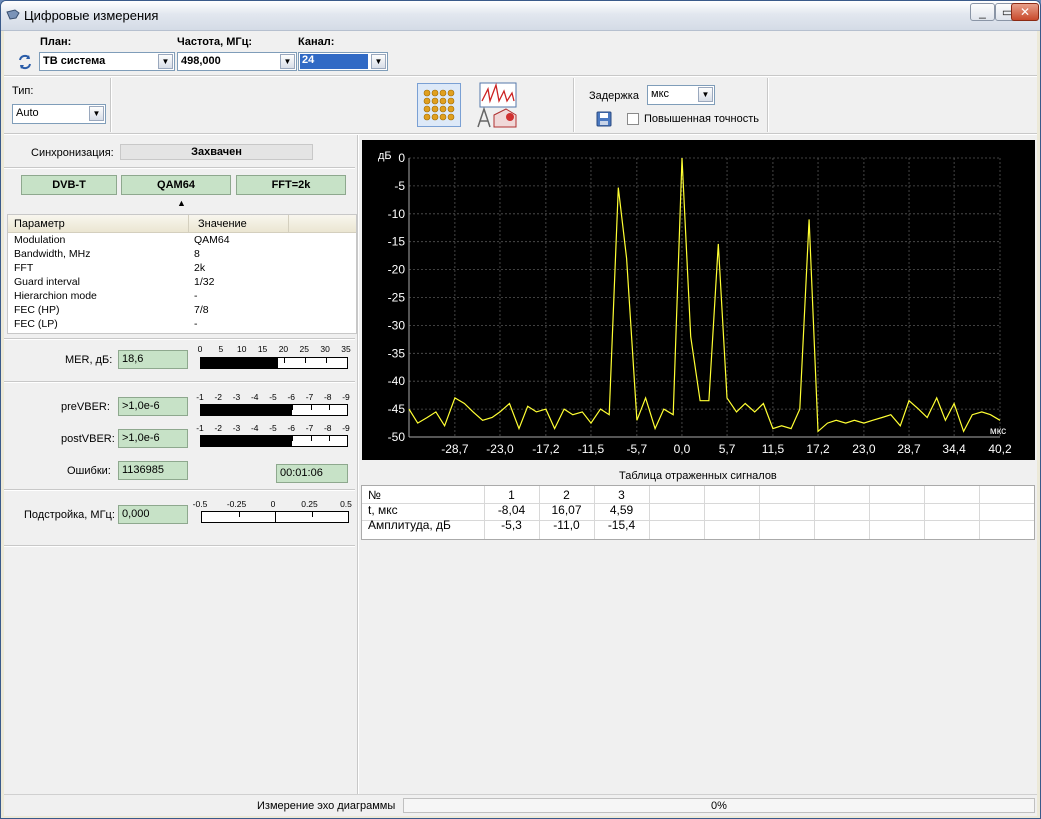 Image resolution: width=1041 pixels, height=819 pixels. Describe the element at coordinates (621, 525) in the screenshot. I see `reflection-cell: -15,4` at that location.